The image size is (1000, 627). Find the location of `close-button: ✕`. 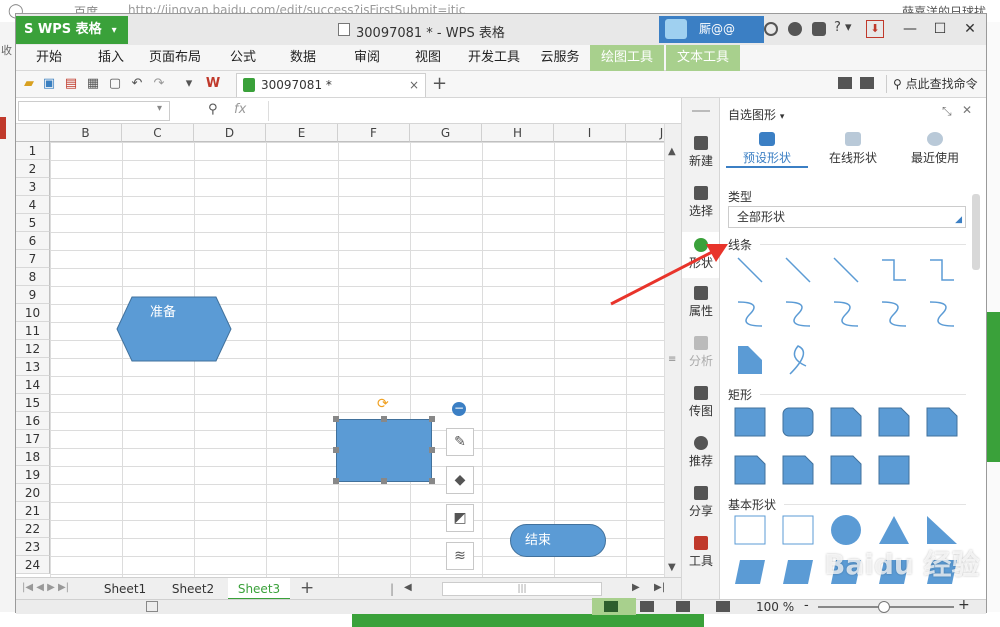

close-button: ✕ is located at coordinates (970, 29).